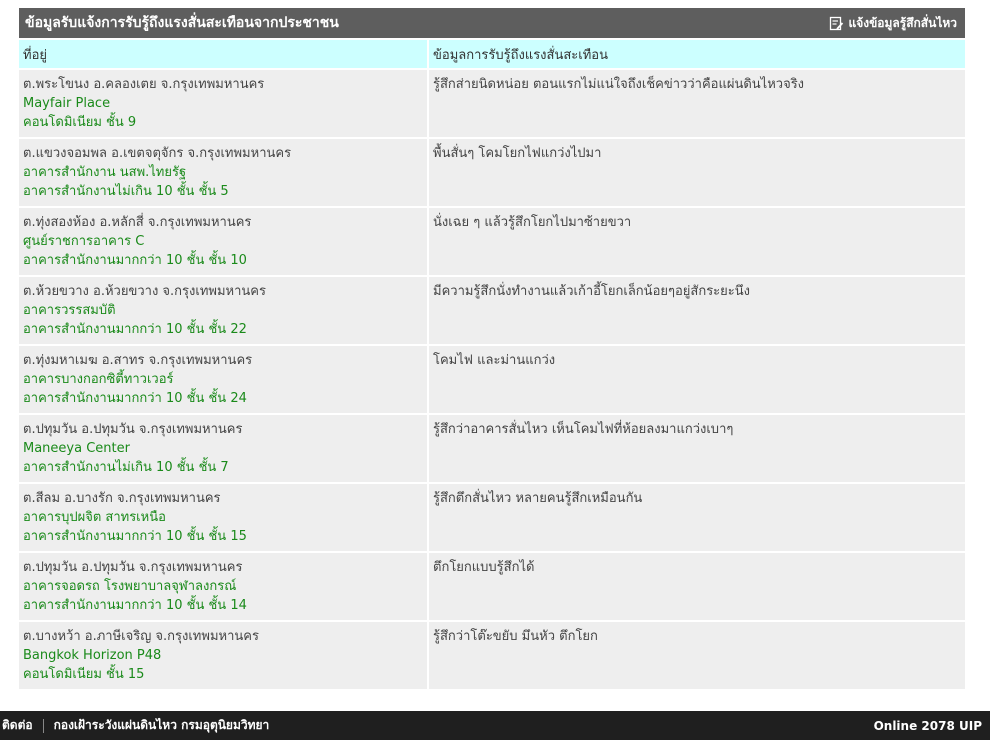 The width and height of the screenshot is (990, 740). I want to click on felt-info-cell: ตึกโยกแบบรู้สึกได้, so click(697, 586).